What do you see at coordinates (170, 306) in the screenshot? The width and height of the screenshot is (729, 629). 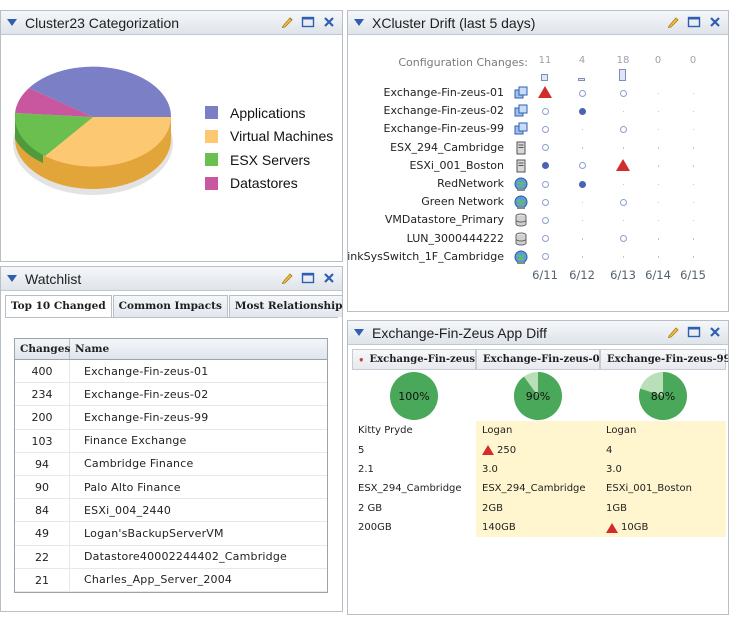 I see `tab-common-impacts: Common Impacts` at bounding box center [170, 306].